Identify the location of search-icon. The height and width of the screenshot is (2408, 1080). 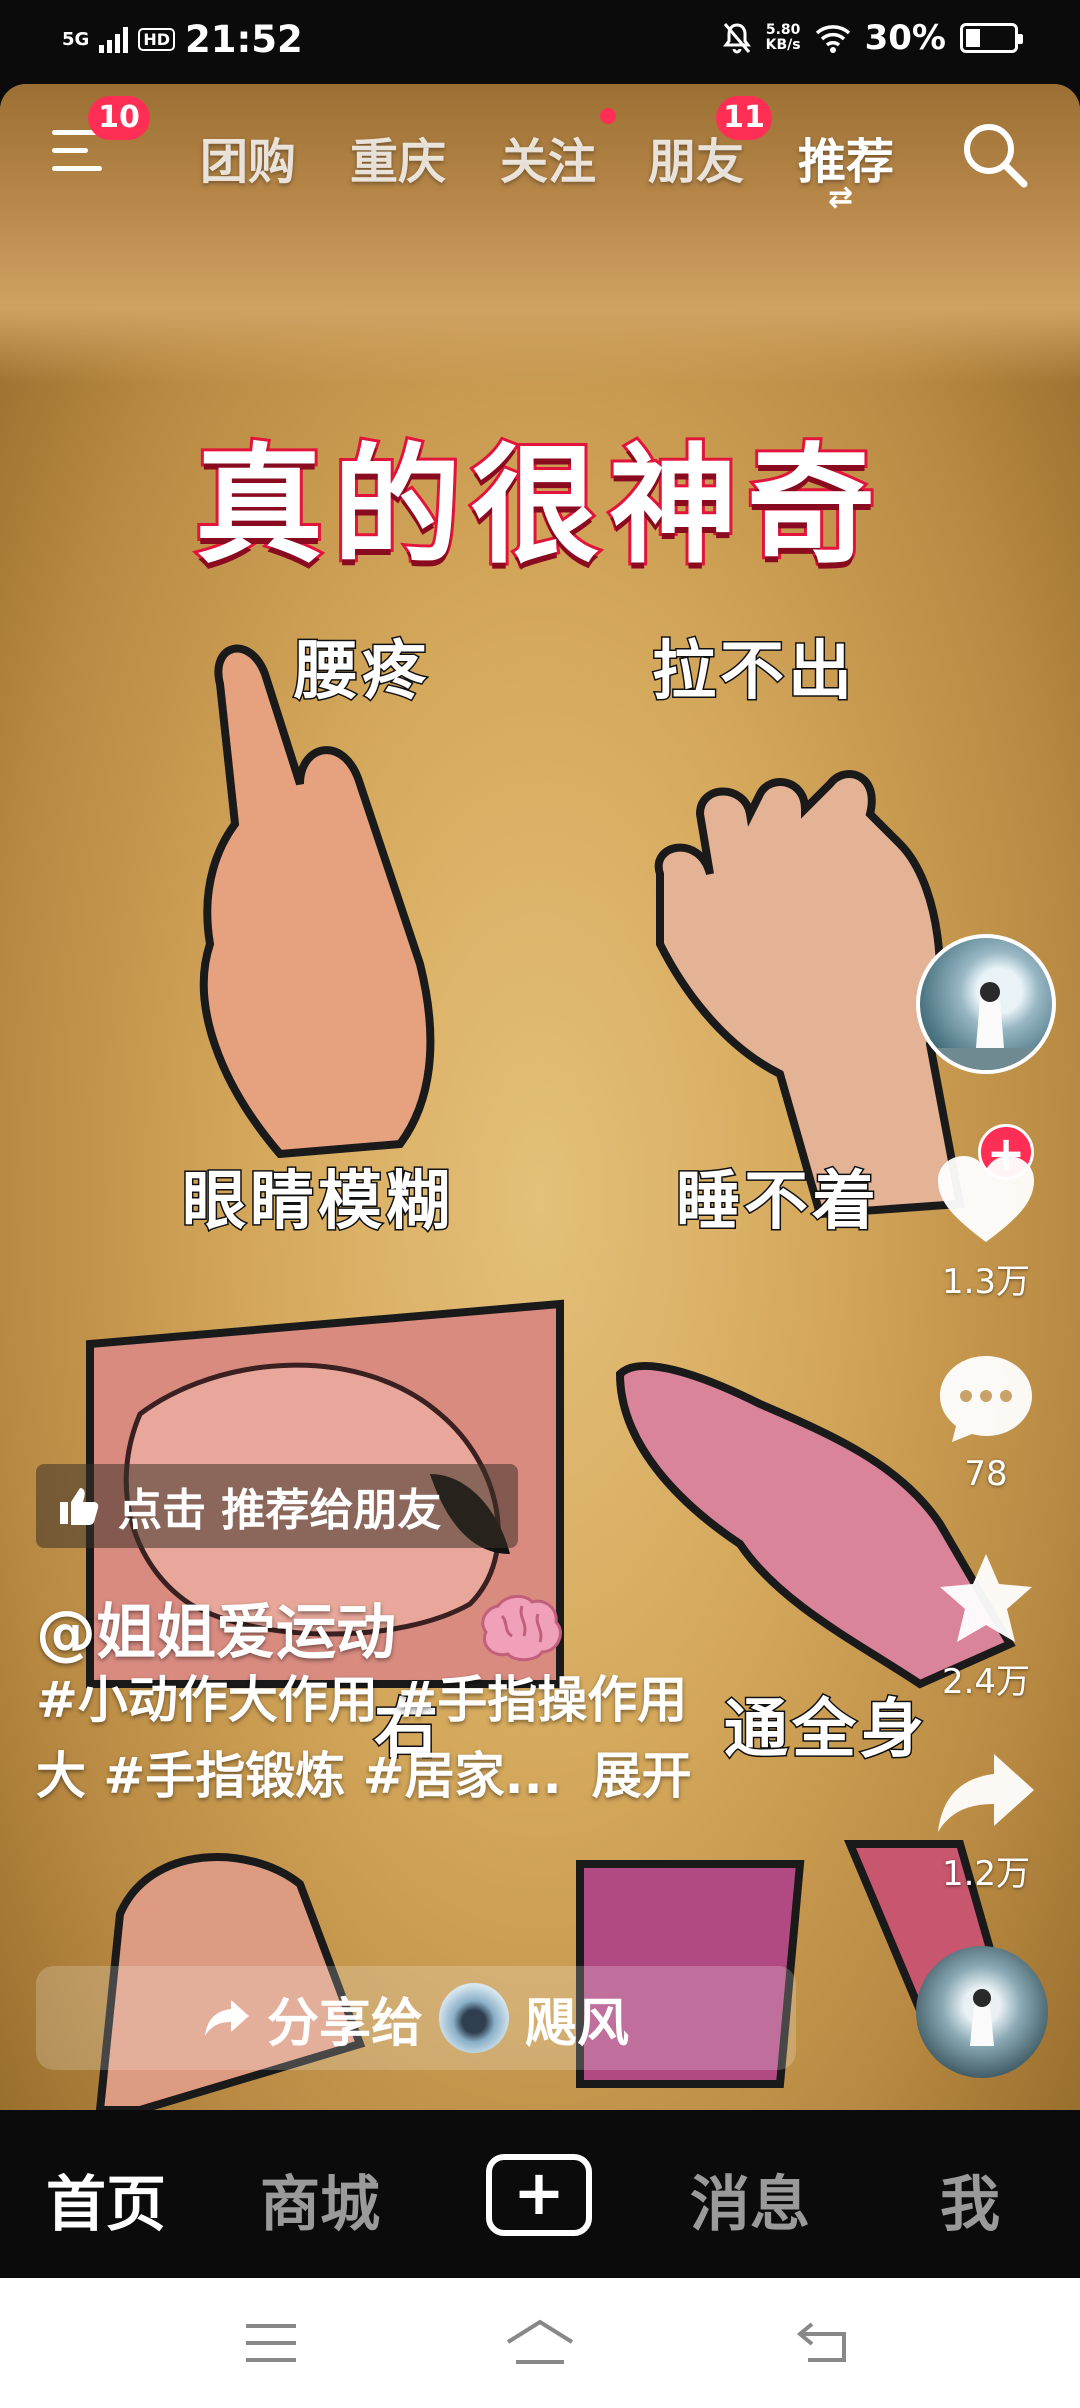
(995, 155).